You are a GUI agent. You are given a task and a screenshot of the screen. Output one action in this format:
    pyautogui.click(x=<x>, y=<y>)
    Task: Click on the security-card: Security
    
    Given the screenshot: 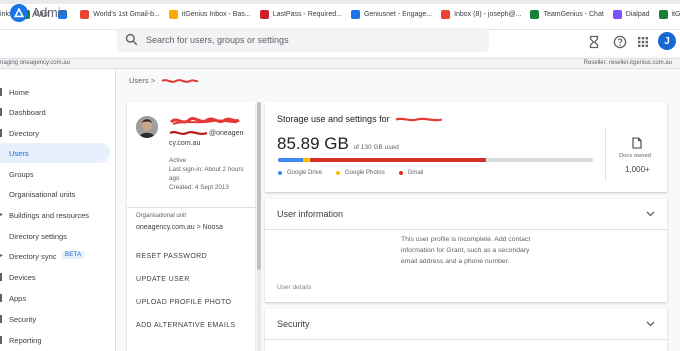 What is the action you would take?
    pyautogui.click(x=466, y=330)
    